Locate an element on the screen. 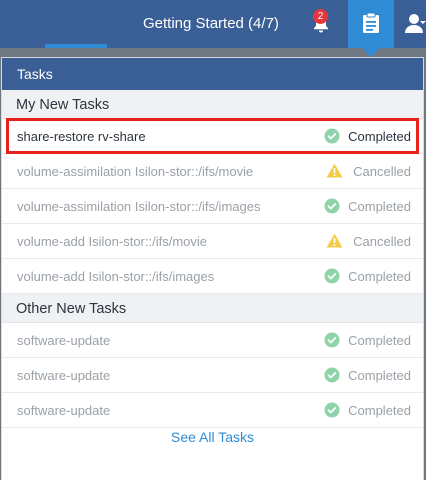 This screenshot has width=426, height=480. panel-title: Tasks is located at coordinates (212, 74).